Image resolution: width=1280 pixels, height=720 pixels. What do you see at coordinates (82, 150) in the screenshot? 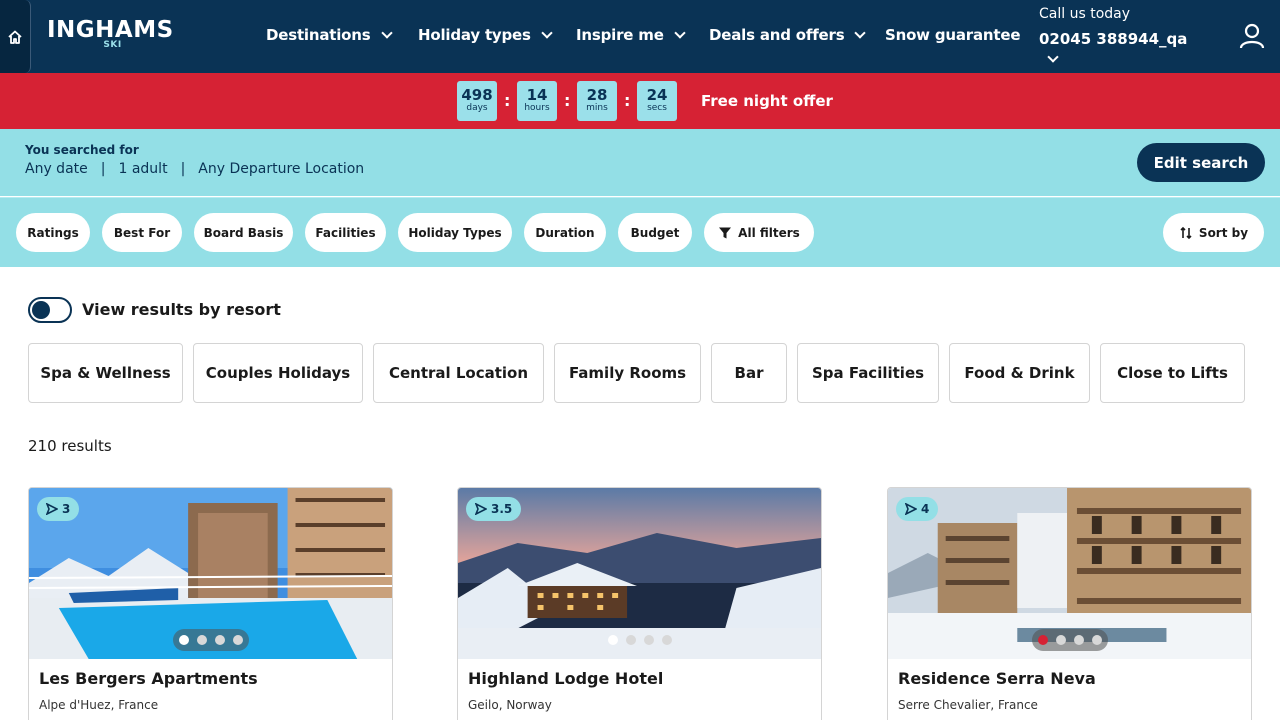
I see `search-label: You searched for` at bounding box center [82, 150].